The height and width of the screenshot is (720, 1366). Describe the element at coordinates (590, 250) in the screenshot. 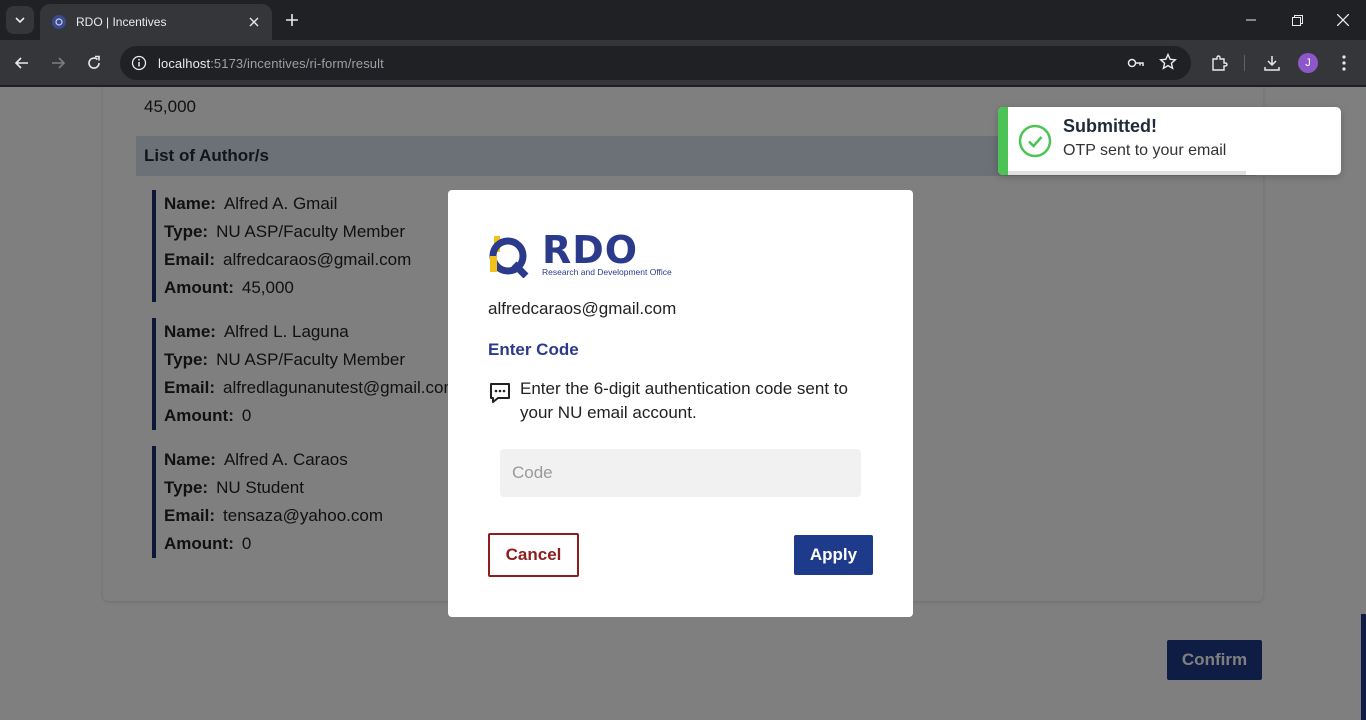

I see `logo-wordmark: RDO` at that location.